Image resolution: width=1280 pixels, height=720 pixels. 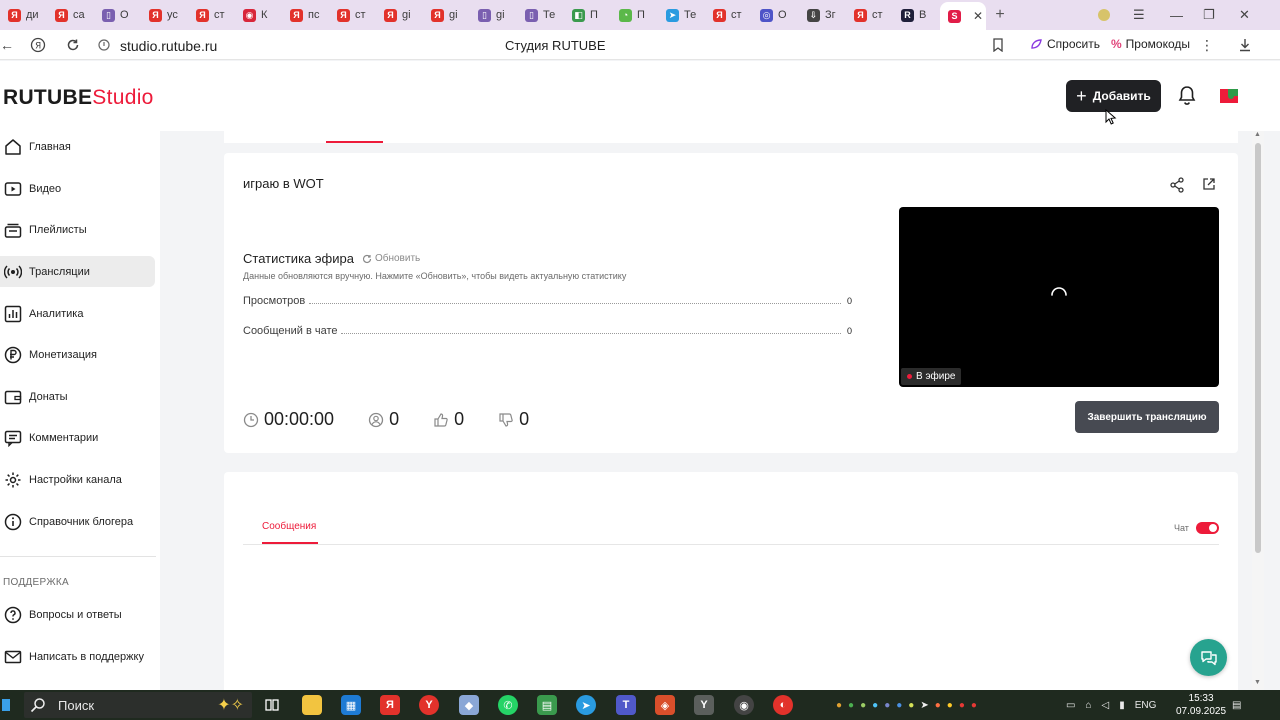 What do you see at coordinates (23, 15) in the screenshot?
I see `browser-tab: Яди` at bounding box center [23, 15].